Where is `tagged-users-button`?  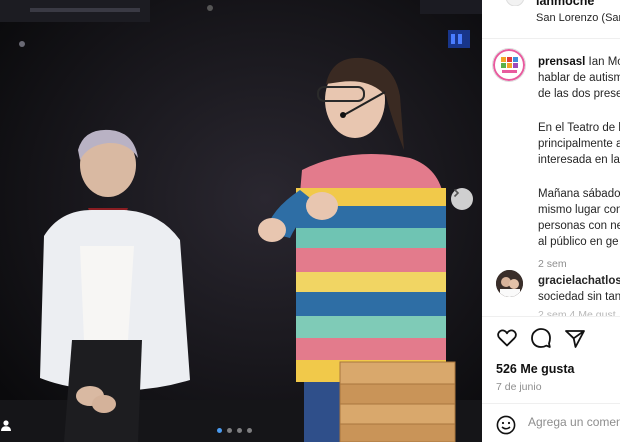
tagged-users-button is located at coordinates (7, 426).